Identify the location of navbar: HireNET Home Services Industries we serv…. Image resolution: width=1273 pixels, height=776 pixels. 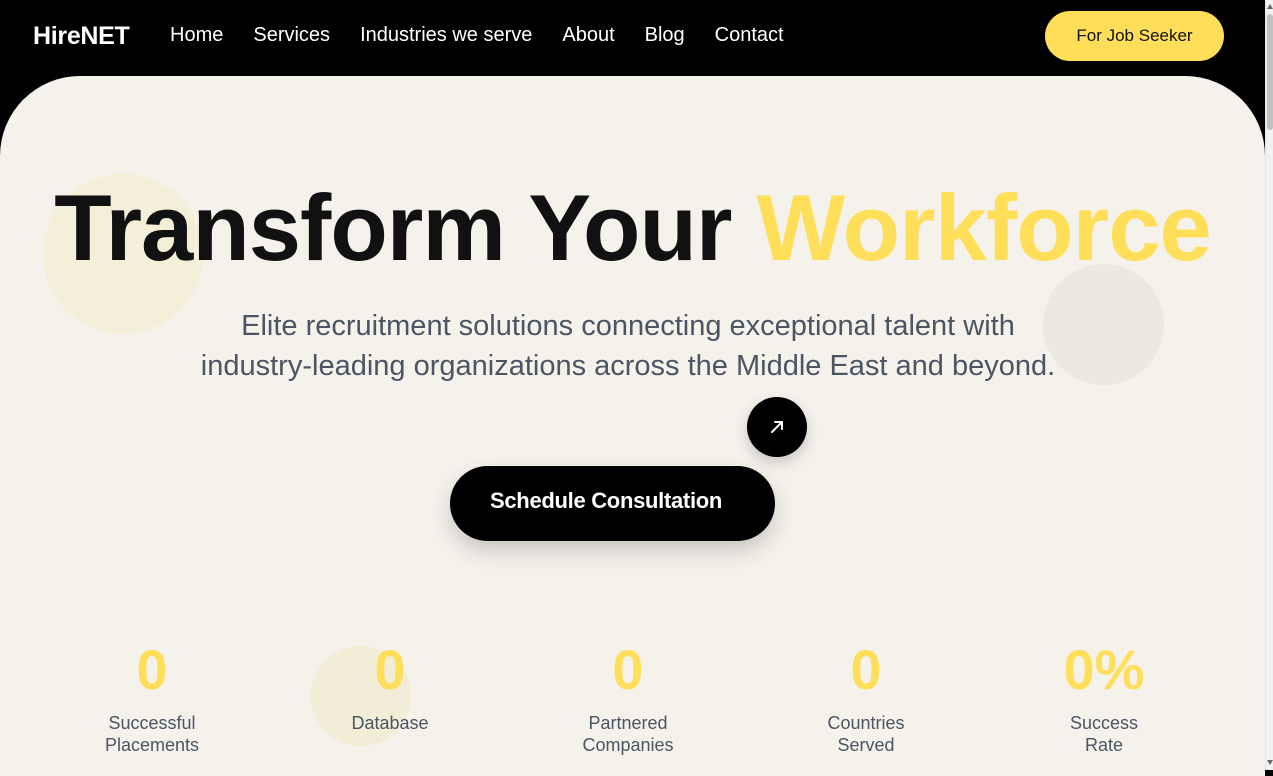
(632, 38).